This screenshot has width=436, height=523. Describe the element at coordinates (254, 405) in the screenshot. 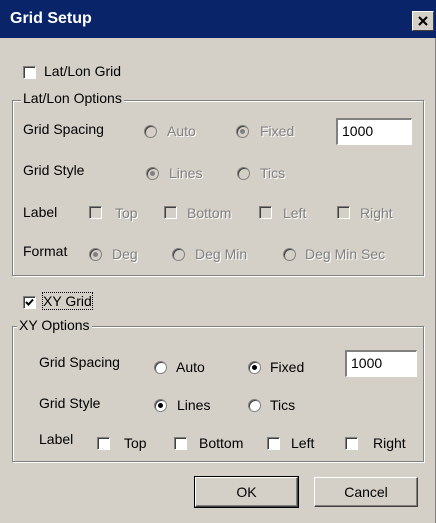

I see `xy-style-tics-radio` at that location.